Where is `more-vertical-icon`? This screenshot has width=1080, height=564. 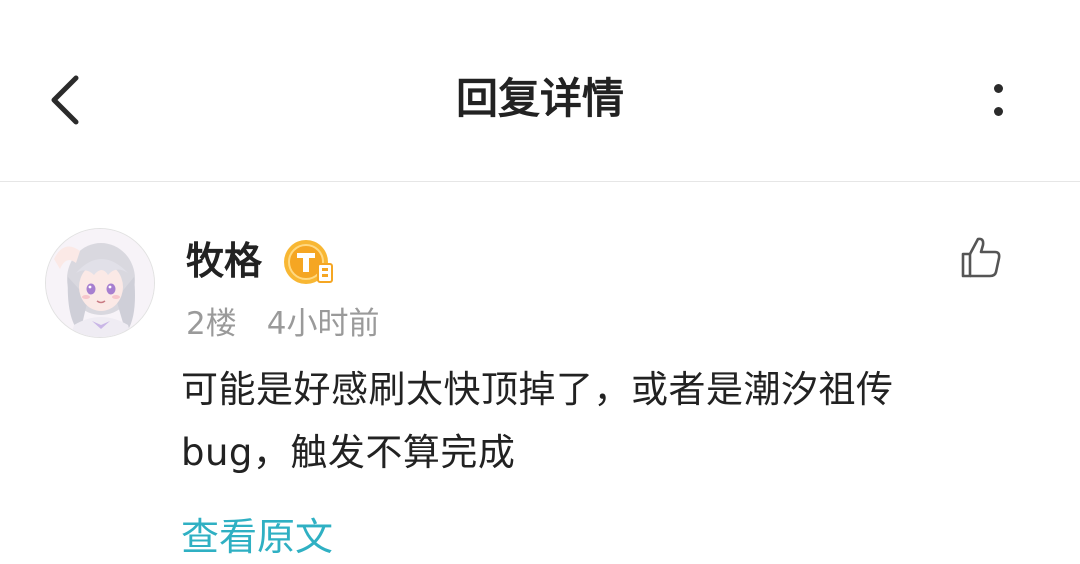
more-vertical-icon is located at coordinates (998, 88).